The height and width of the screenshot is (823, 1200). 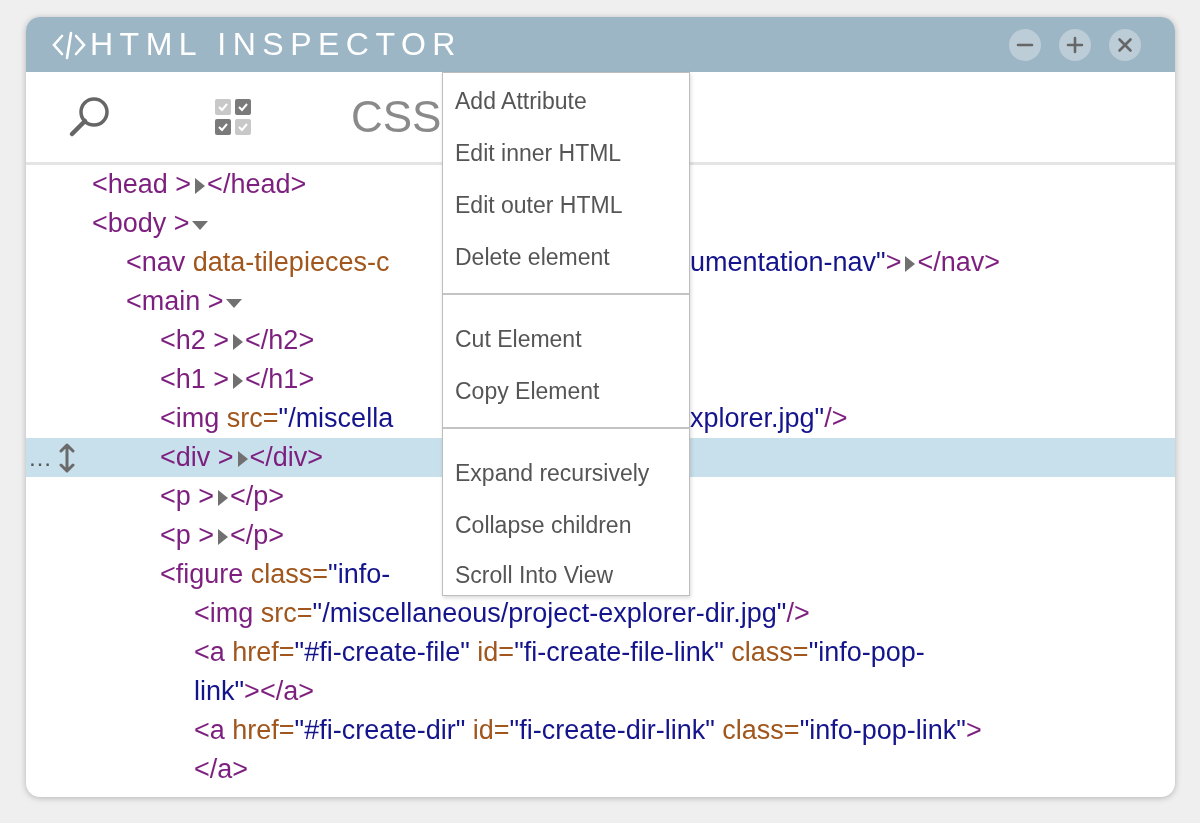 I want to click on code-text: <a href="#fi-create-file" id="fi-create-file-link" class="info-pop-, so click(x=559, y=652).